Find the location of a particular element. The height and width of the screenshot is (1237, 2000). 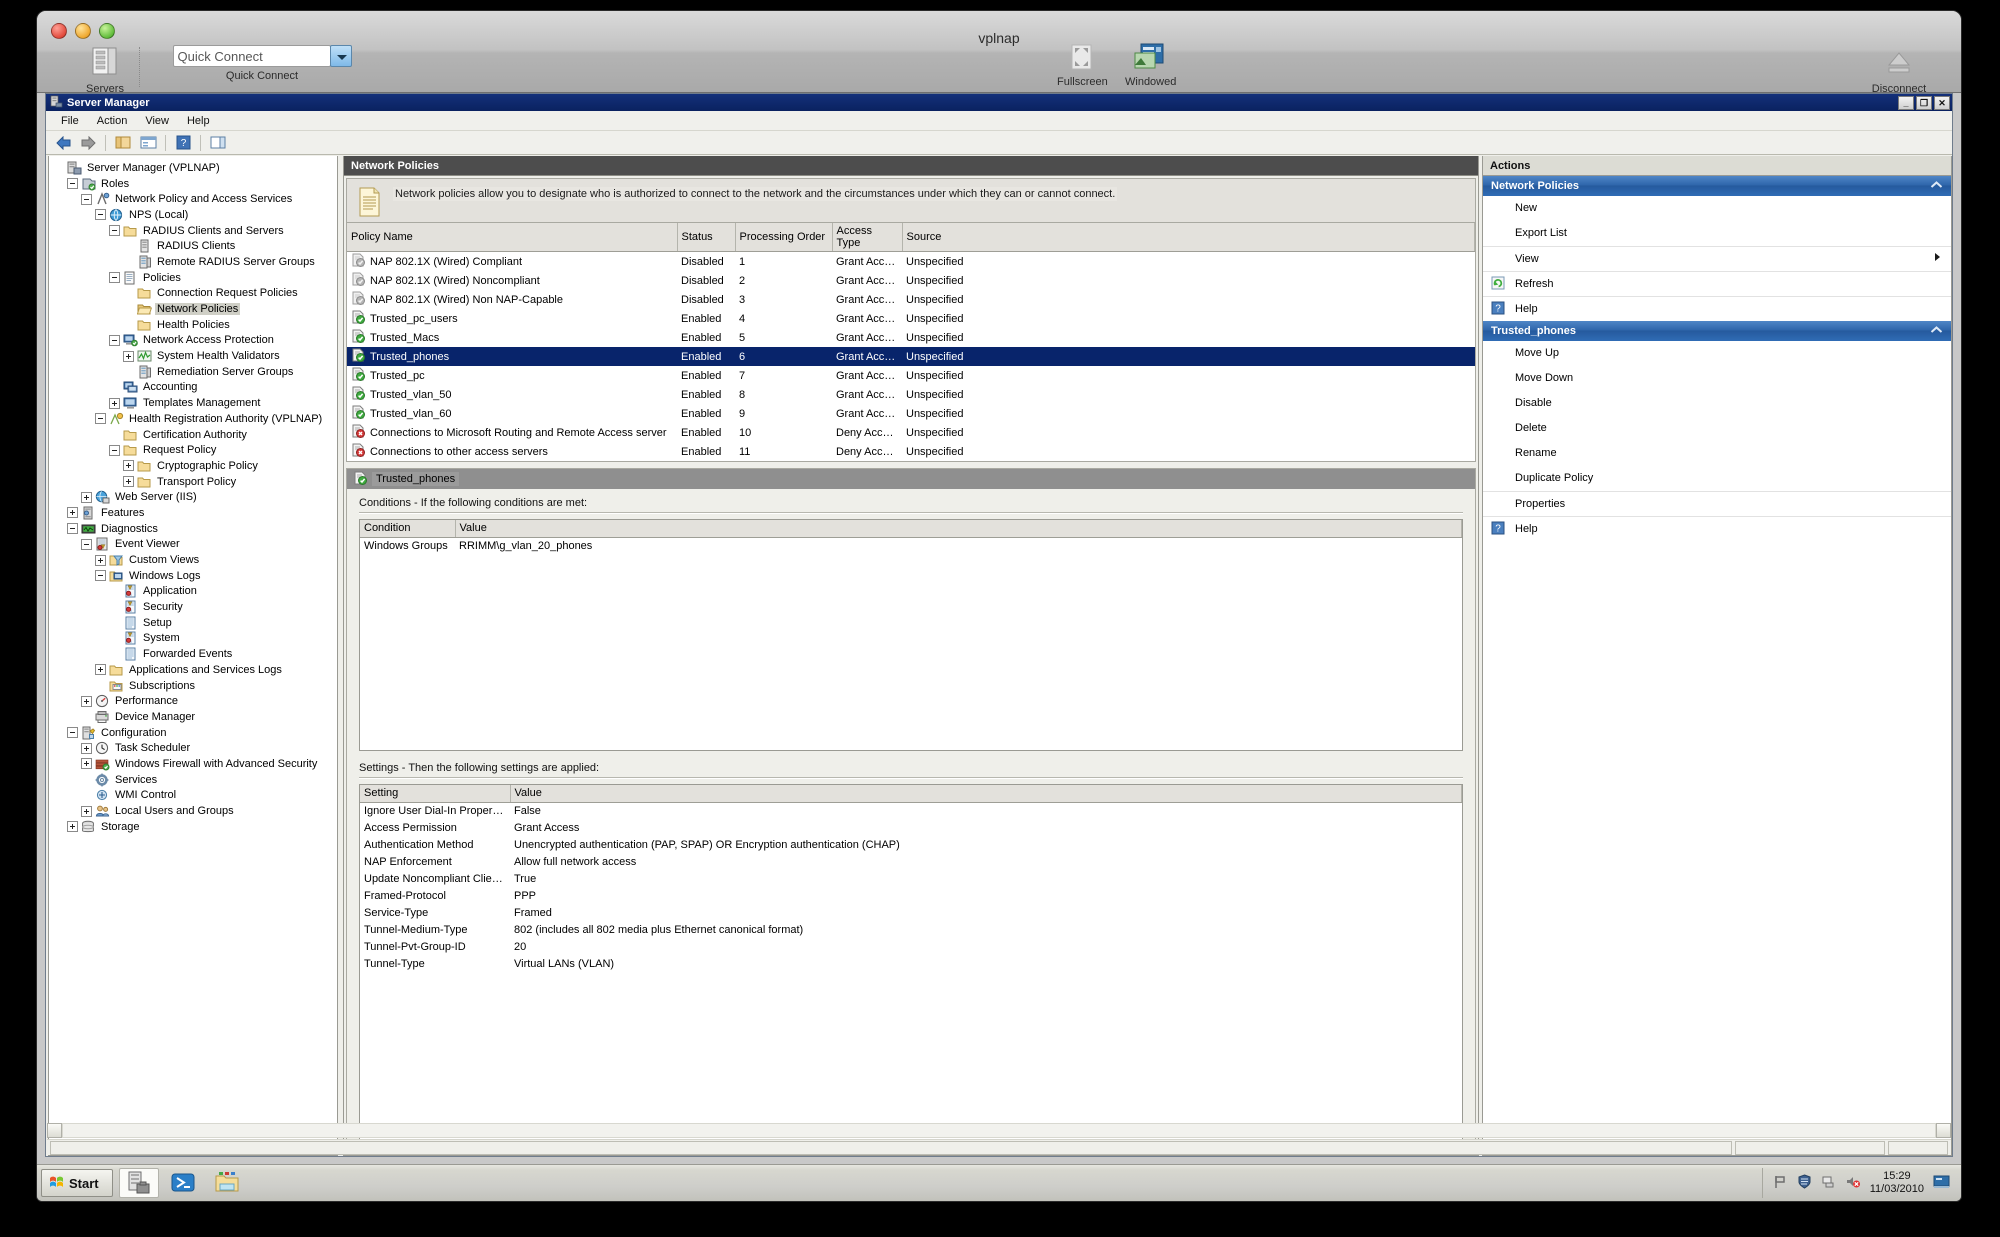

minimize-button: _ is located at coordinates (1906, 102).